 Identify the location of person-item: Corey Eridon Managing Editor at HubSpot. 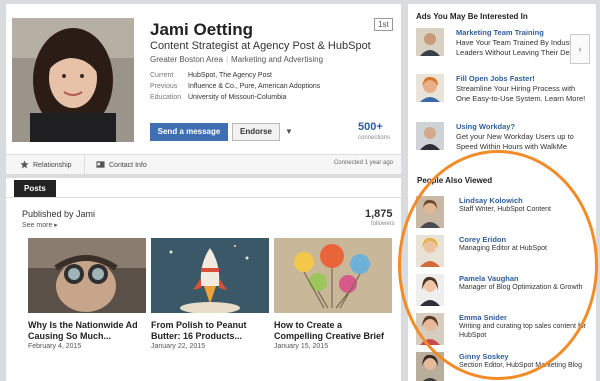
(504, 253).